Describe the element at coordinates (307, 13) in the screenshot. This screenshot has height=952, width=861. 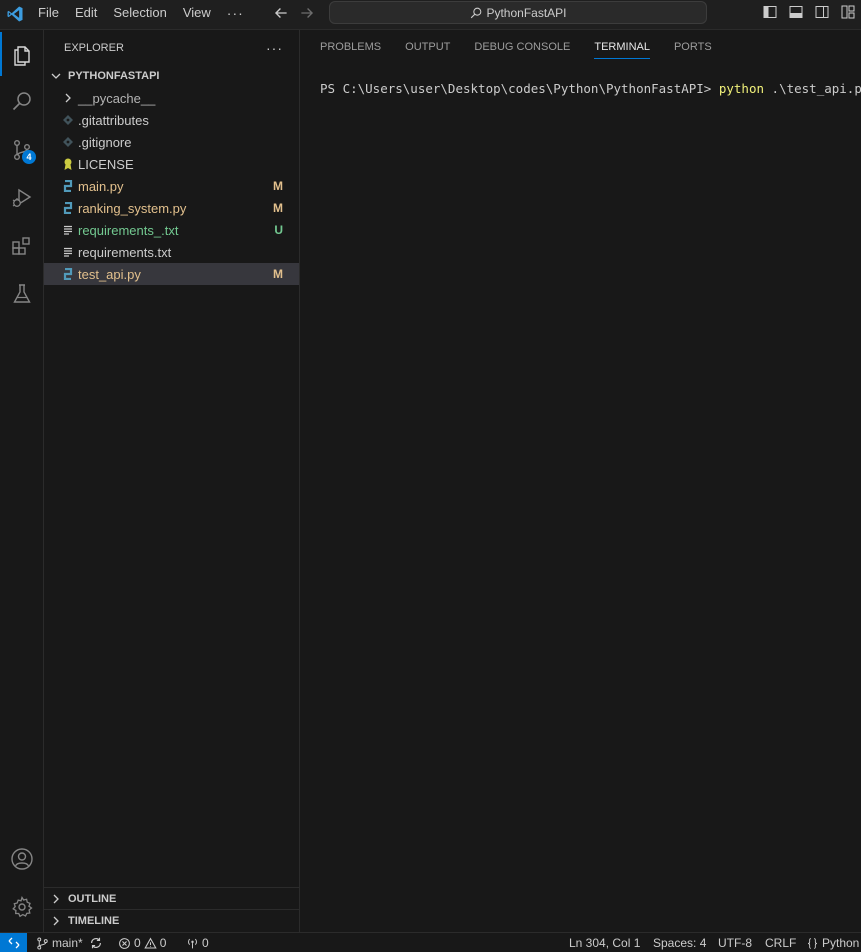
I see `arrow-right-icon` at that location.